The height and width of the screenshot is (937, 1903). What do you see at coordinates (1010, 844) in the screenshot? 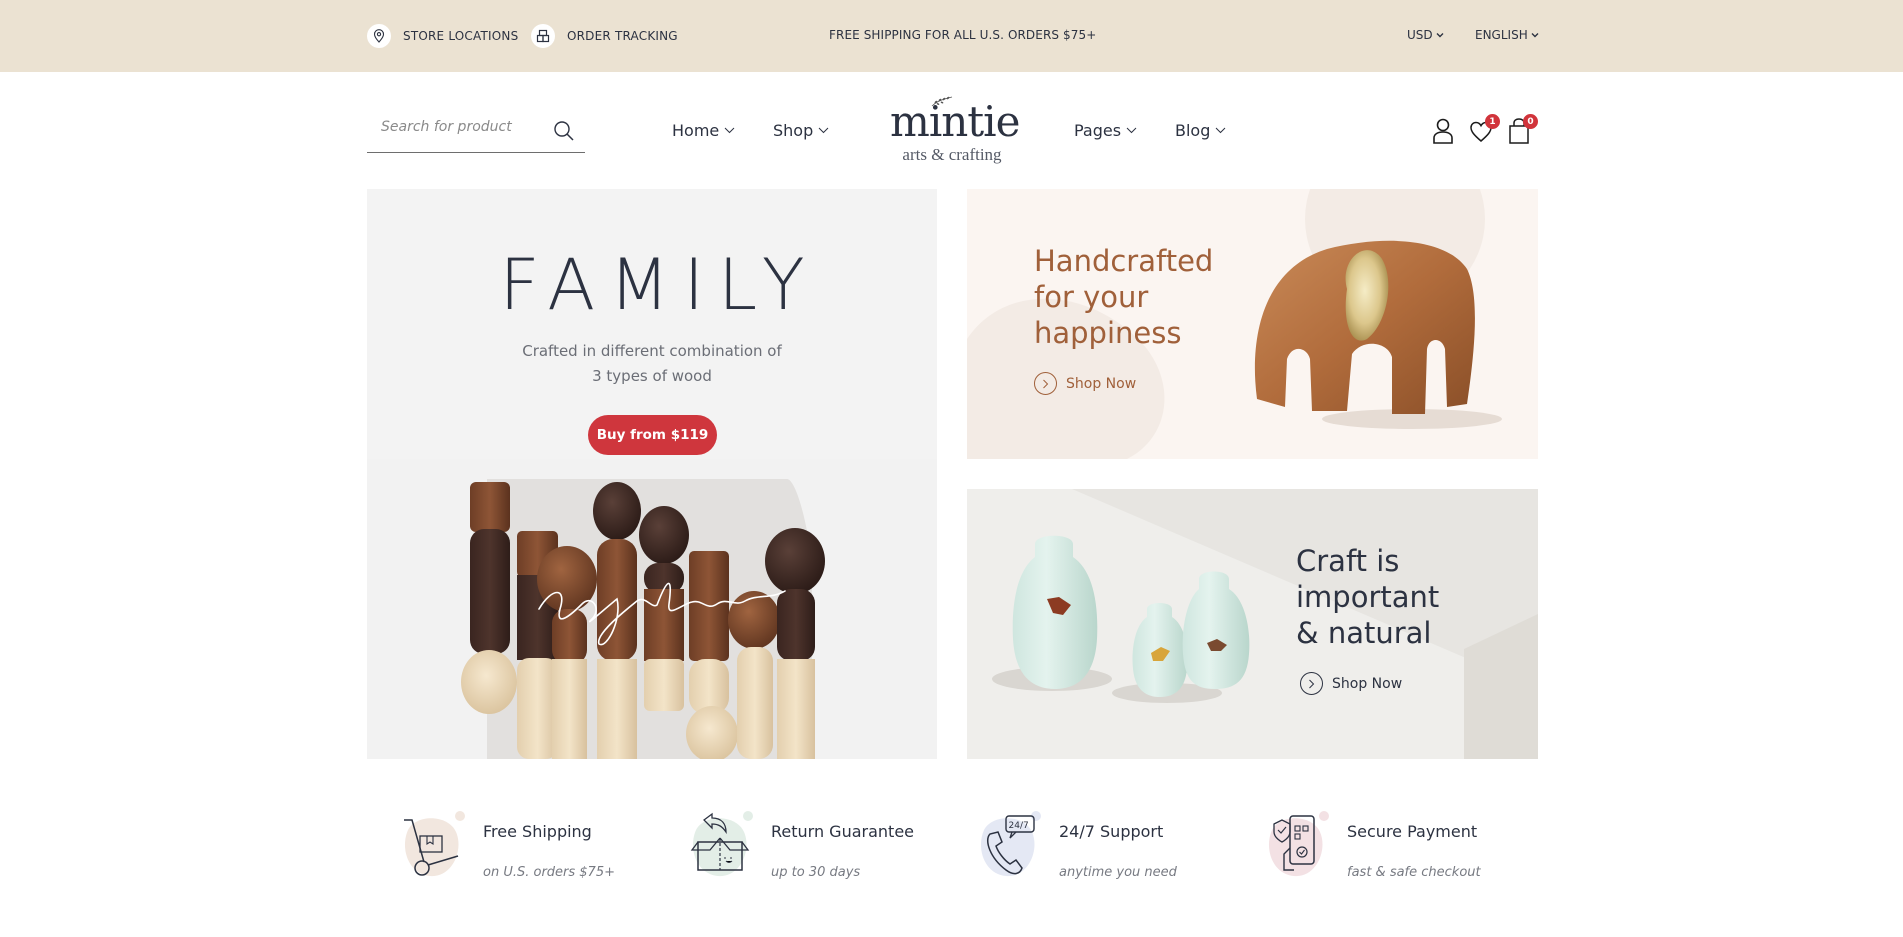
I see `phone-support-icon: 24/7` at bounding box center [1010, 844].